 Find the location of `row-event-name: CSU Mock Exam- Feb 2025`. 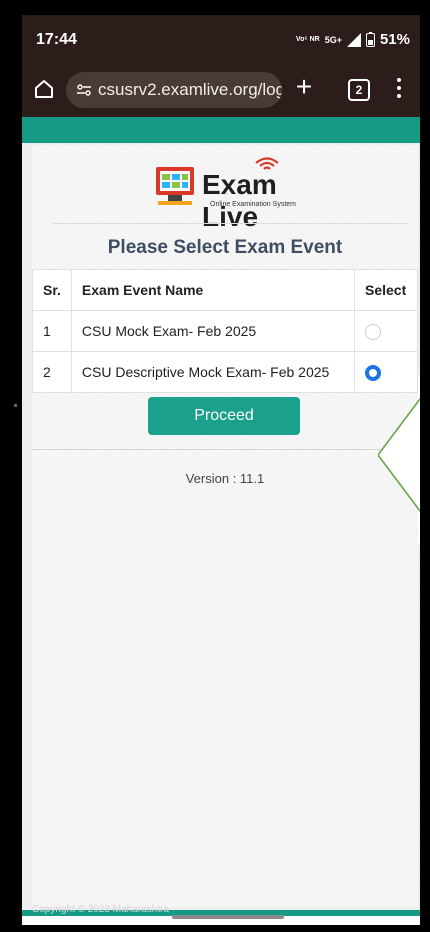

row-event-name: CSU Mock Exam- Feb 2025 is located at coordinates (213, 331).